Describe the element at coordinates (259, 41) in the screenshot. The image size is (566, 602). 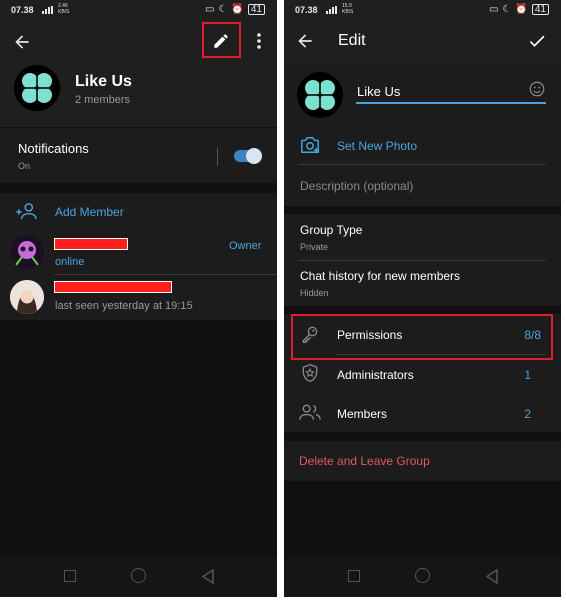
I see `more-menu-icon` at that location.